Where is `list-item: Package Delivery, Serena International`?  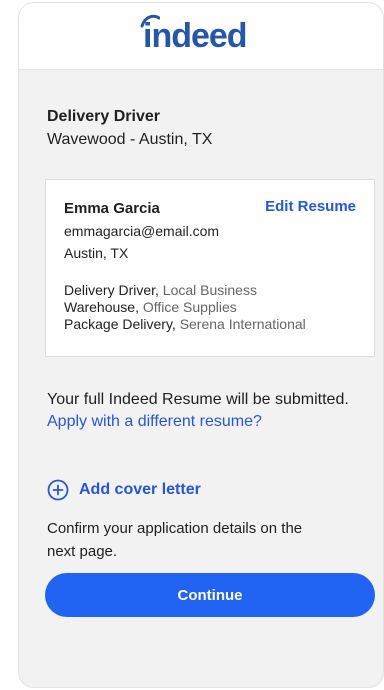
list-item: Package Delivery, Serena International is located at coordinates (185, 324).